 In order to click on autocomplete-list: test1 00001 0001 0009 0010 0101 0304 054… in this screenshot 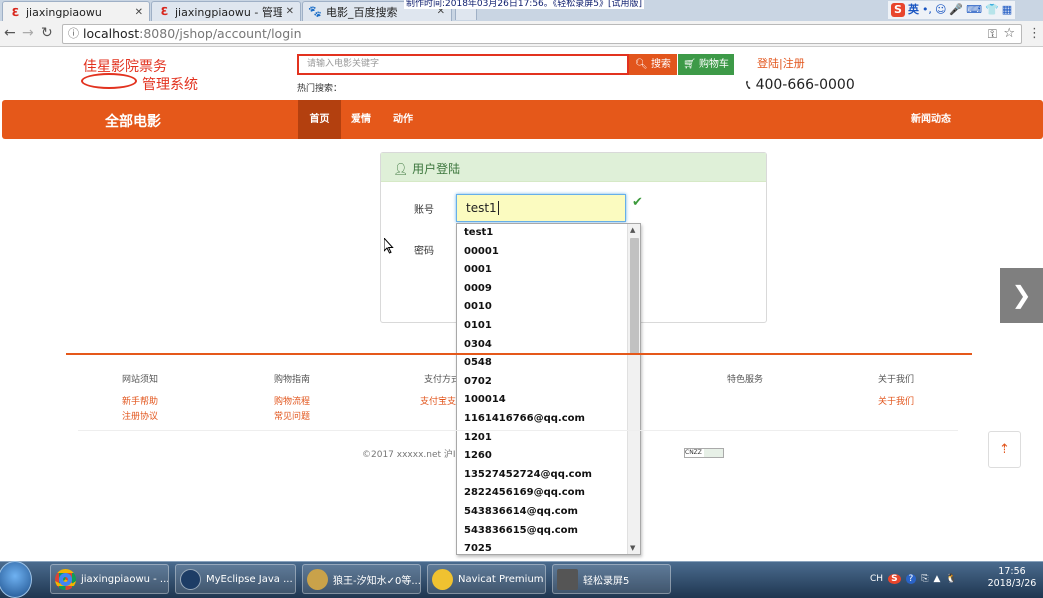, I will do `click(542, 389)`.